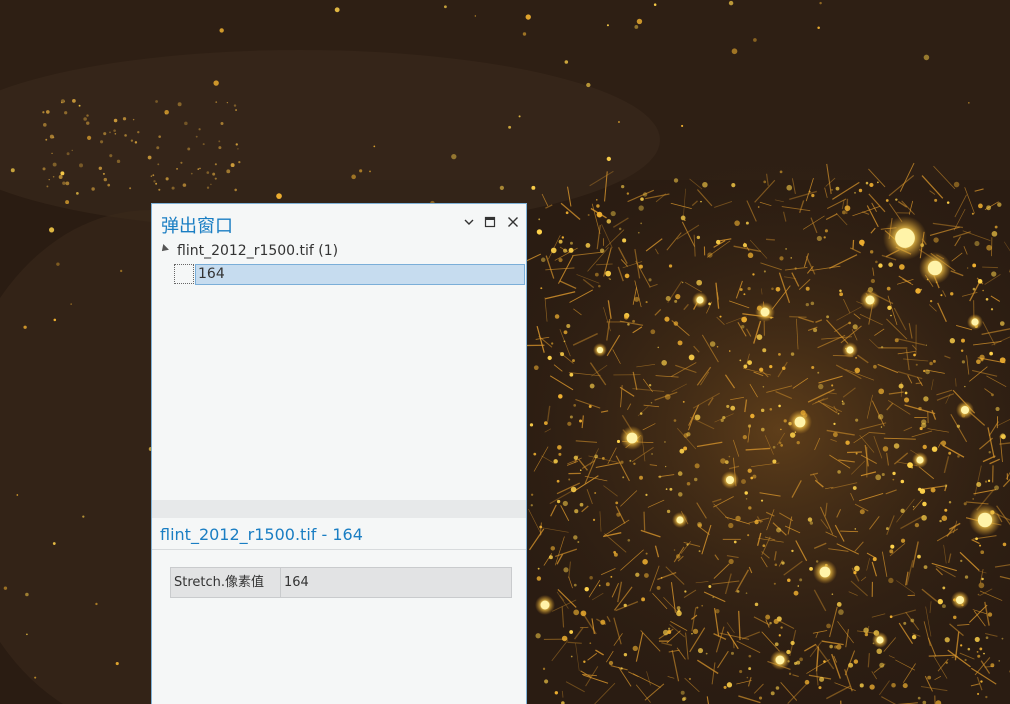 Image resolution: width=1010 pixels, height=704 pixels. I want to click on expand-triangle-icon, so click(164, 249).